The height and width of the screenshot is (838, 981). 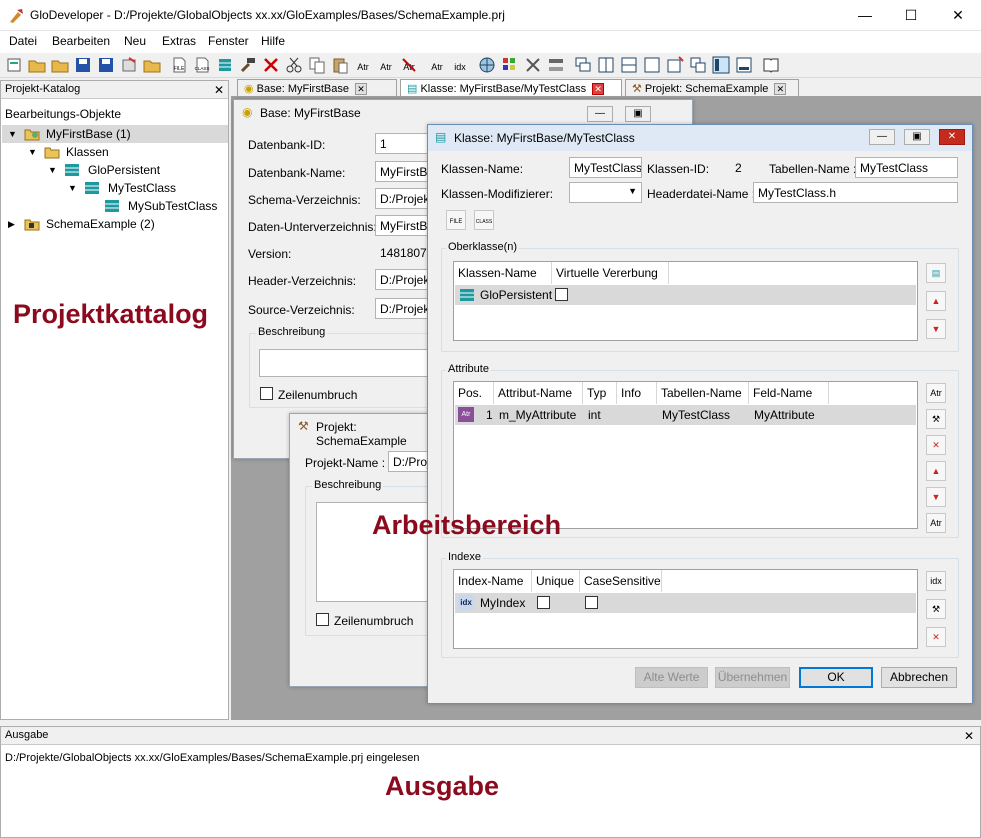 I want to click on copy-icon, so click(x=317, y=65).